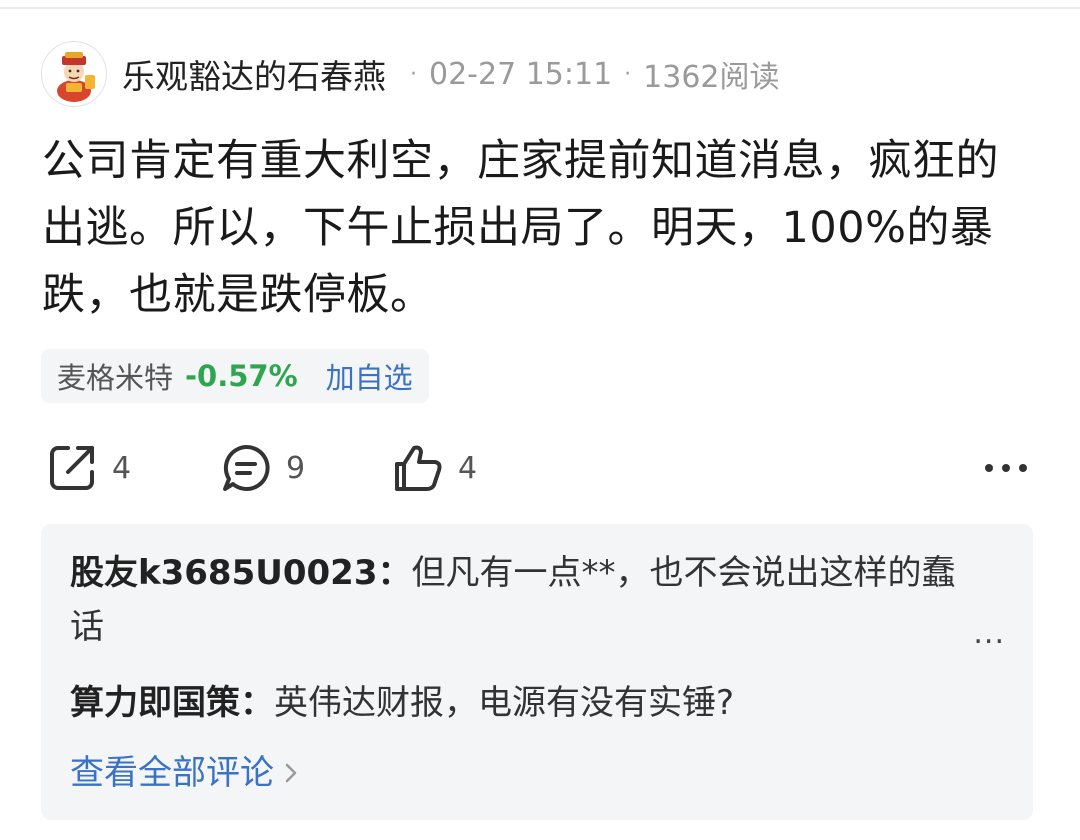 Image resolution: width=1080 pixels, height=840 pixels. Describe the element at coordinates (72, 468) in the screenshot. I see `share-icon` at that location.